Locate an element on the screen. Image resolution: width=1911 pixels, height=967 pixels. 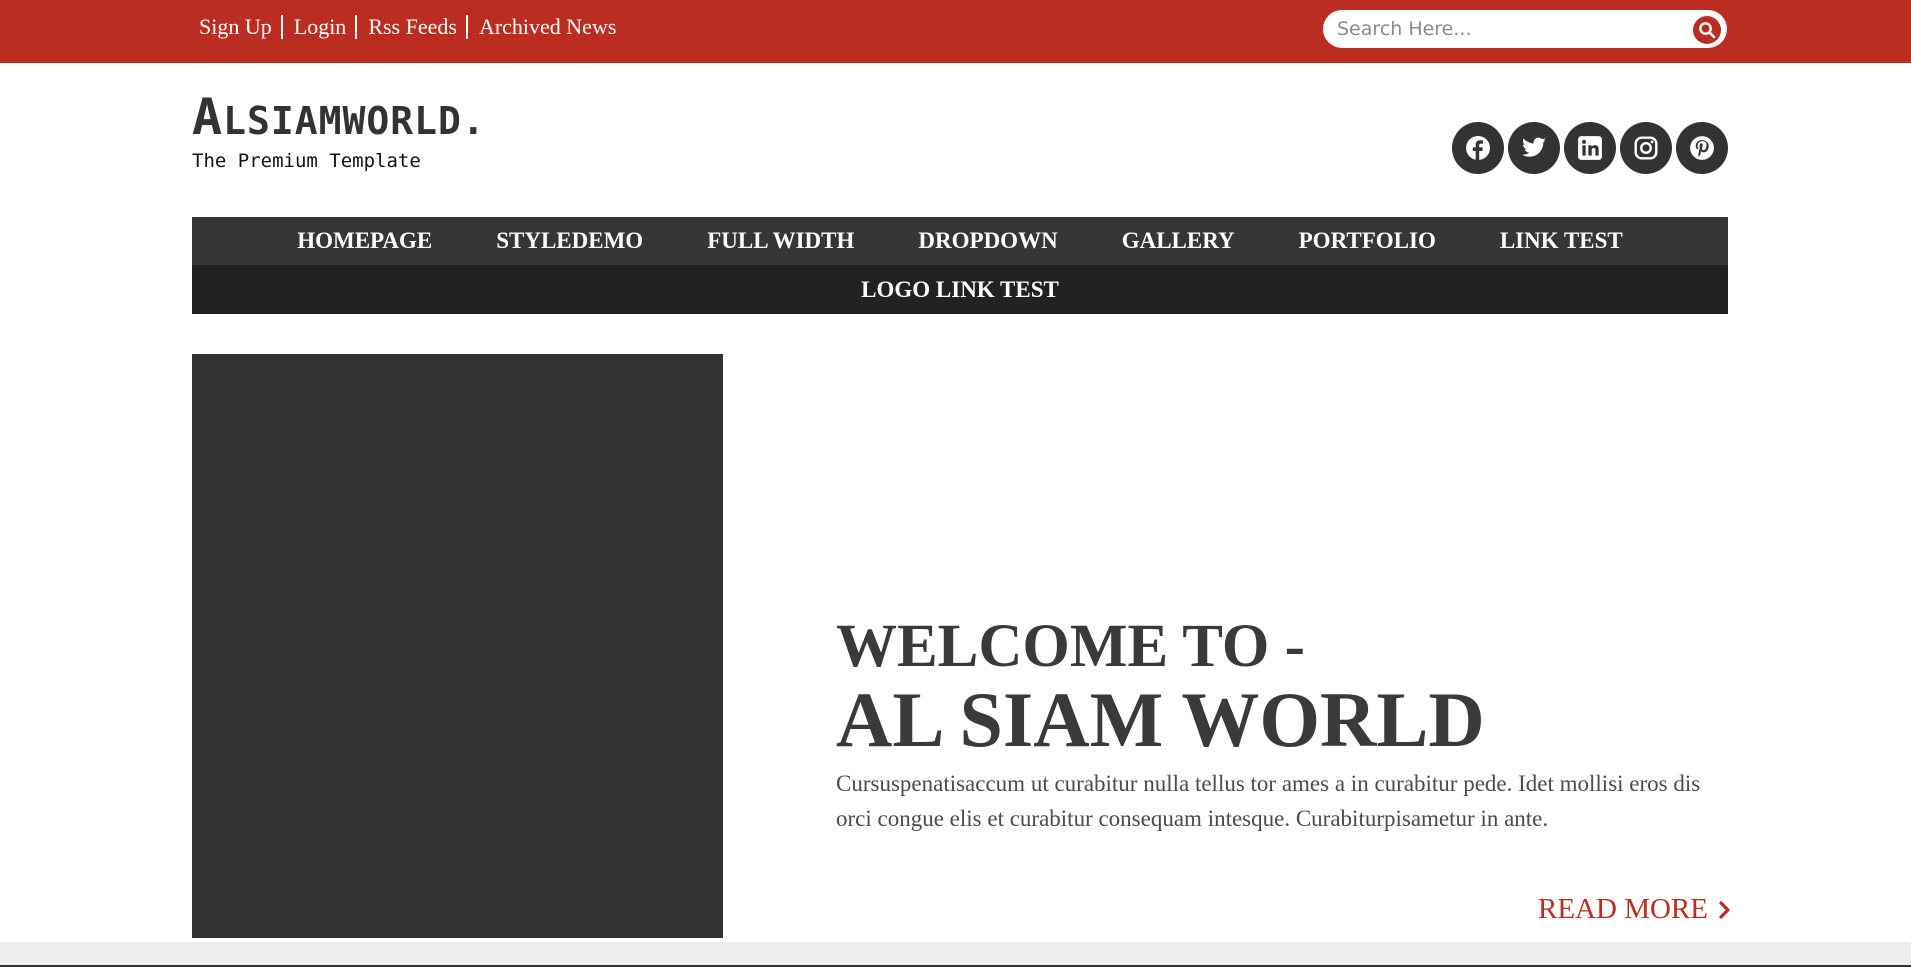
facebook-button is located at coordinates (1478, 148).